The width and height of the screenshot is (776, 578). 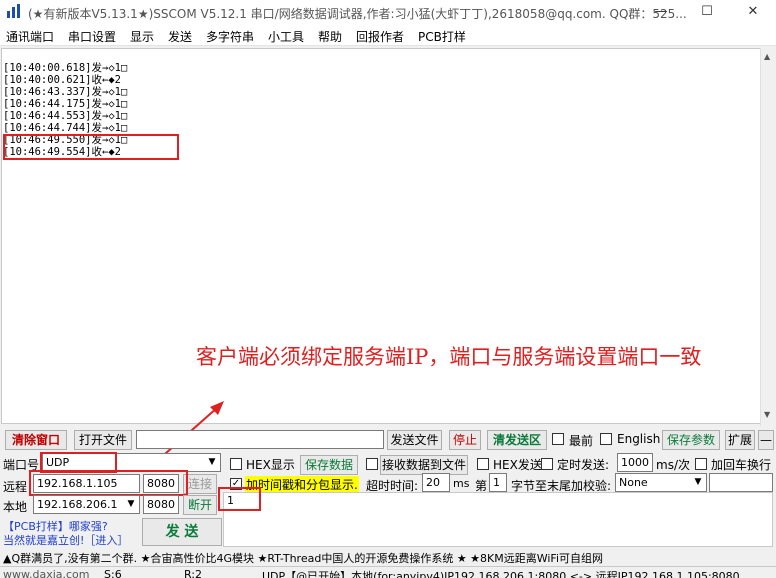 I want to click on timed-send-checkbox, so click(x=547, y=464).